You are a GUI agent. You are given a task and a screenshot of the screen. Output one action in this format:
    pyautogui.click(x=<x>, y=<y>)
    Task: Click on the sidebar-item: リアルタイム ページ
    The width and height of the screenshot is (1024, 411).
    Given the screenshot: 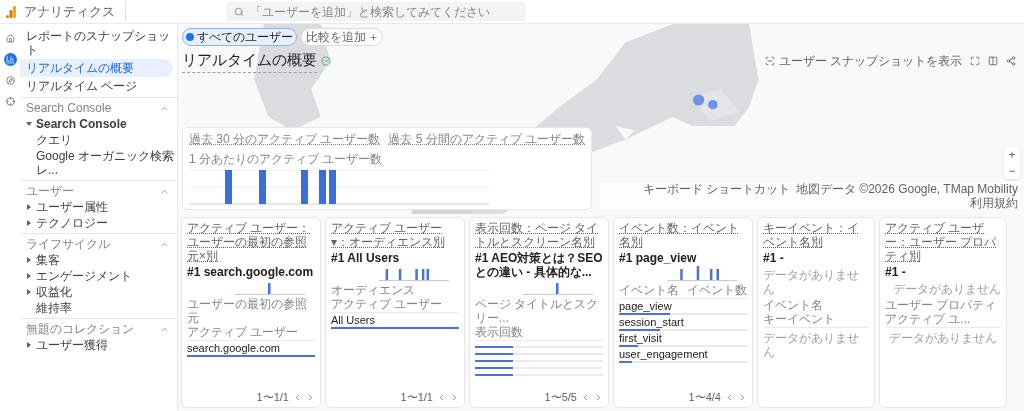 What is the action you would take?
    pyautogui.click(x=96, y=86)
    